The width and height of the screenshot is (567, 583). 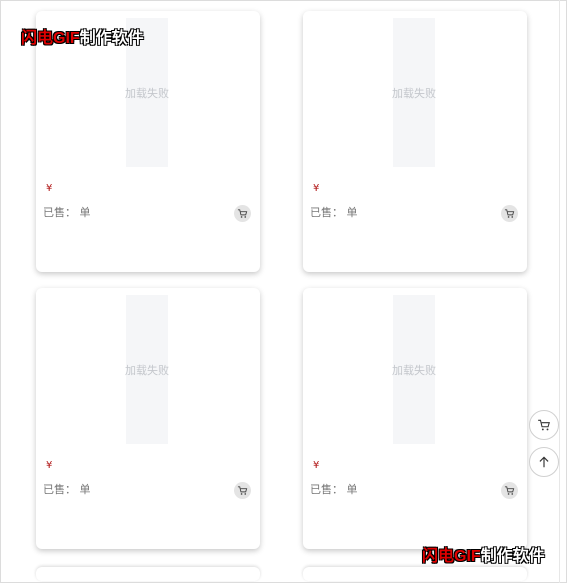 What do you see at coordinates (559, 291) in the screenshot?
I see `scroll-edge-divider` at bounding box center [559, 291].